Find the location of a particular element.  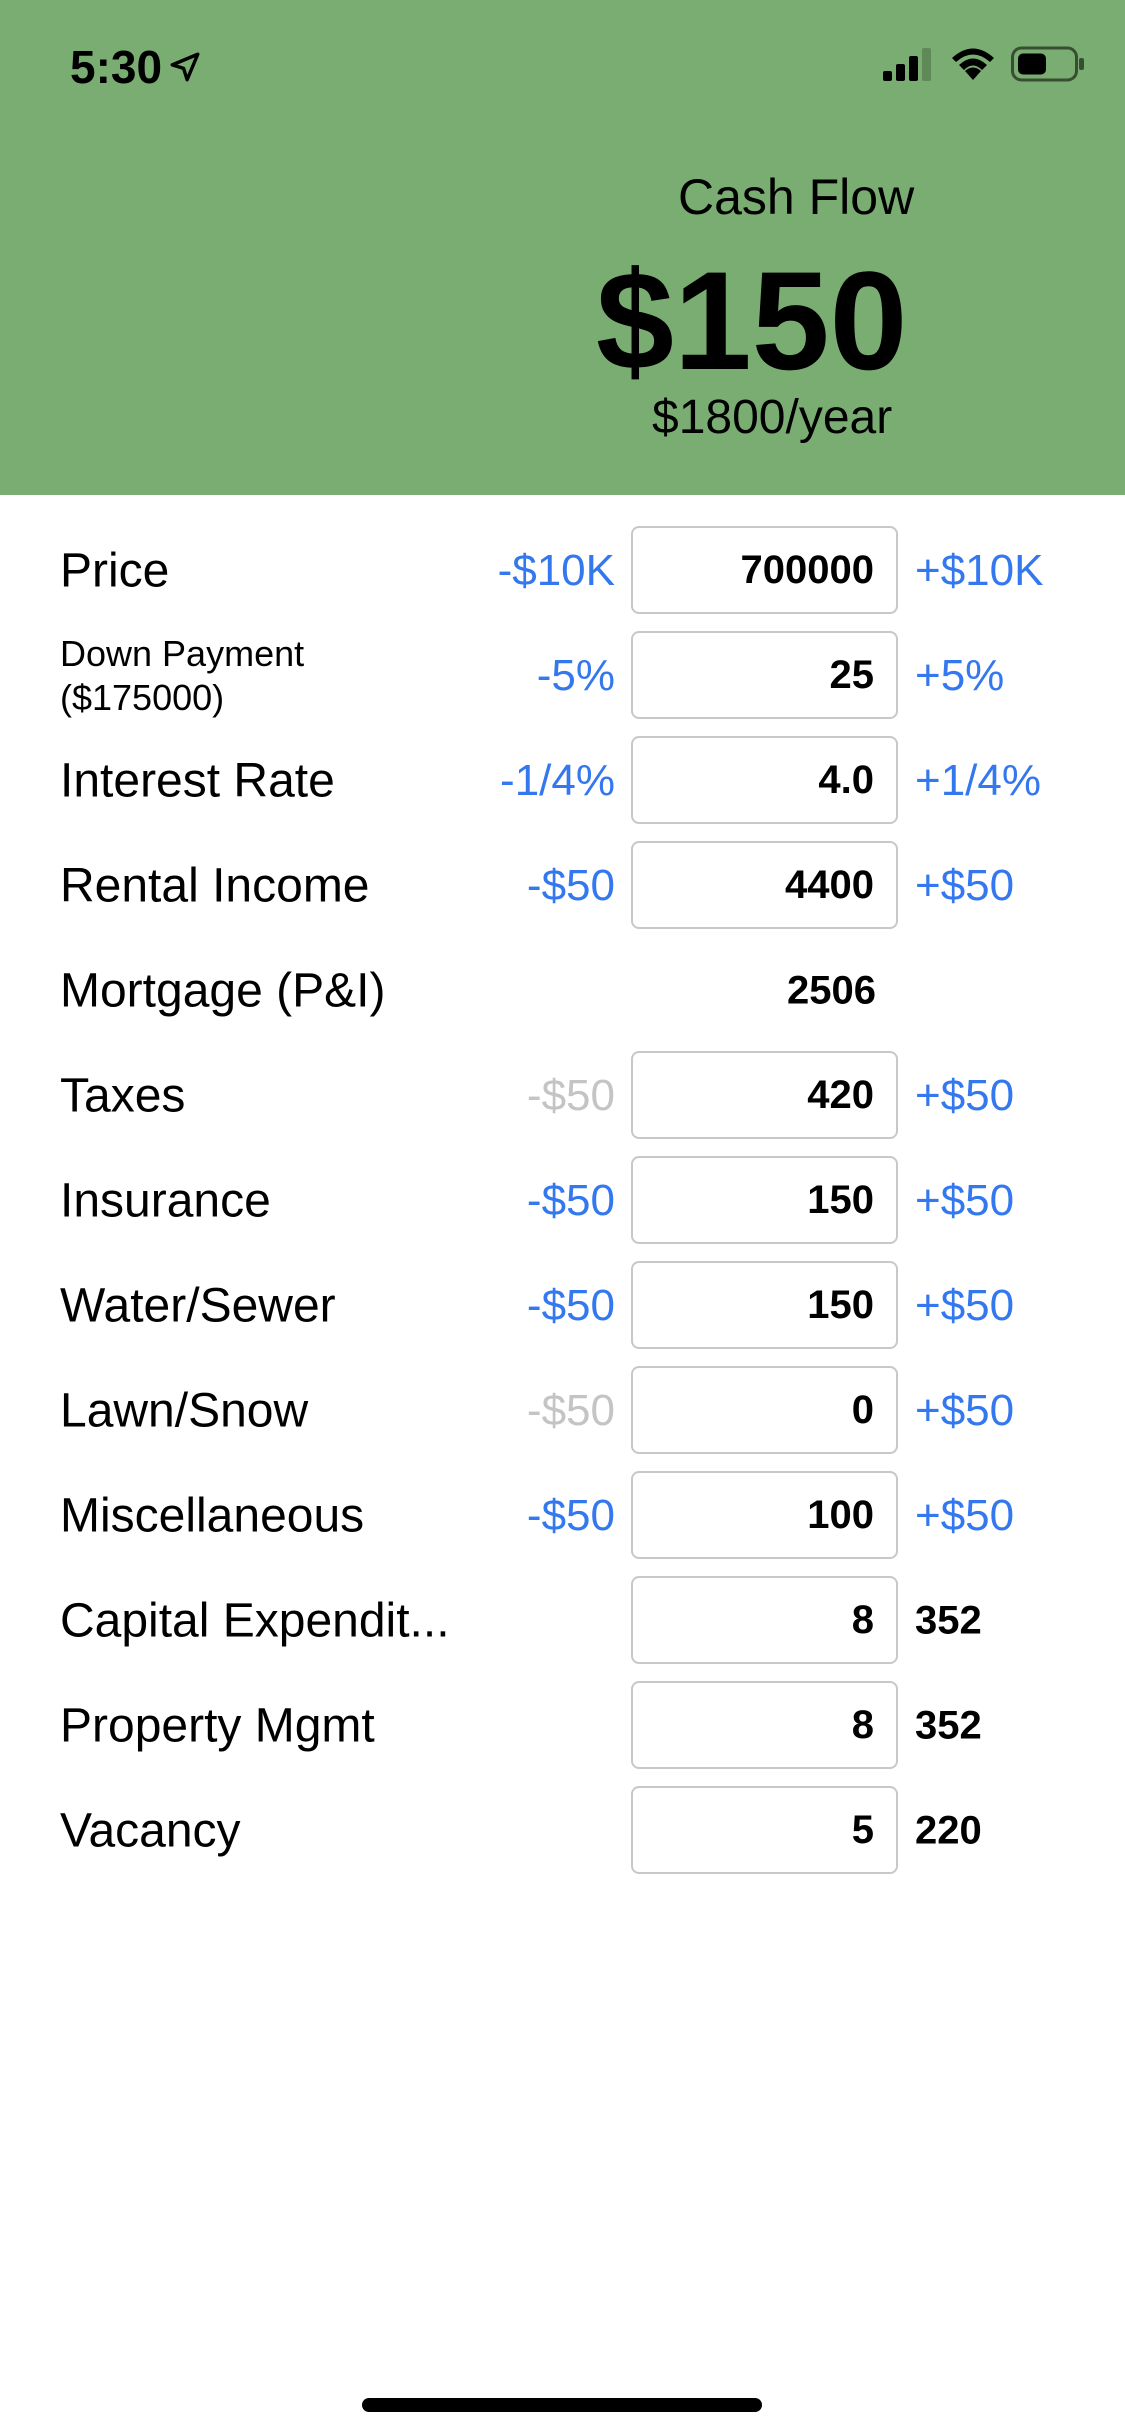

down-payment-label: Down Payment ($175000) is located at coordinates (182, 676).